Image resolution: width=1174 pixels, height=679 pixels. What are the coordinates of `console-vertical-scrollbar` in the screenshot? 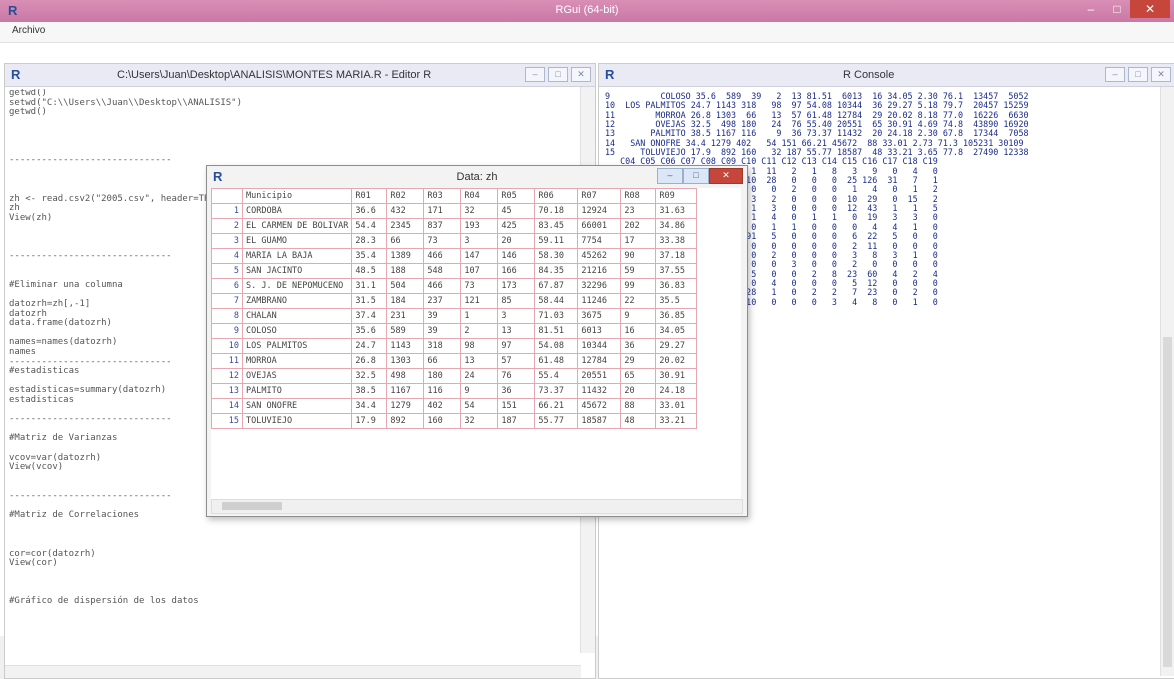 It's located at (1167, 381).